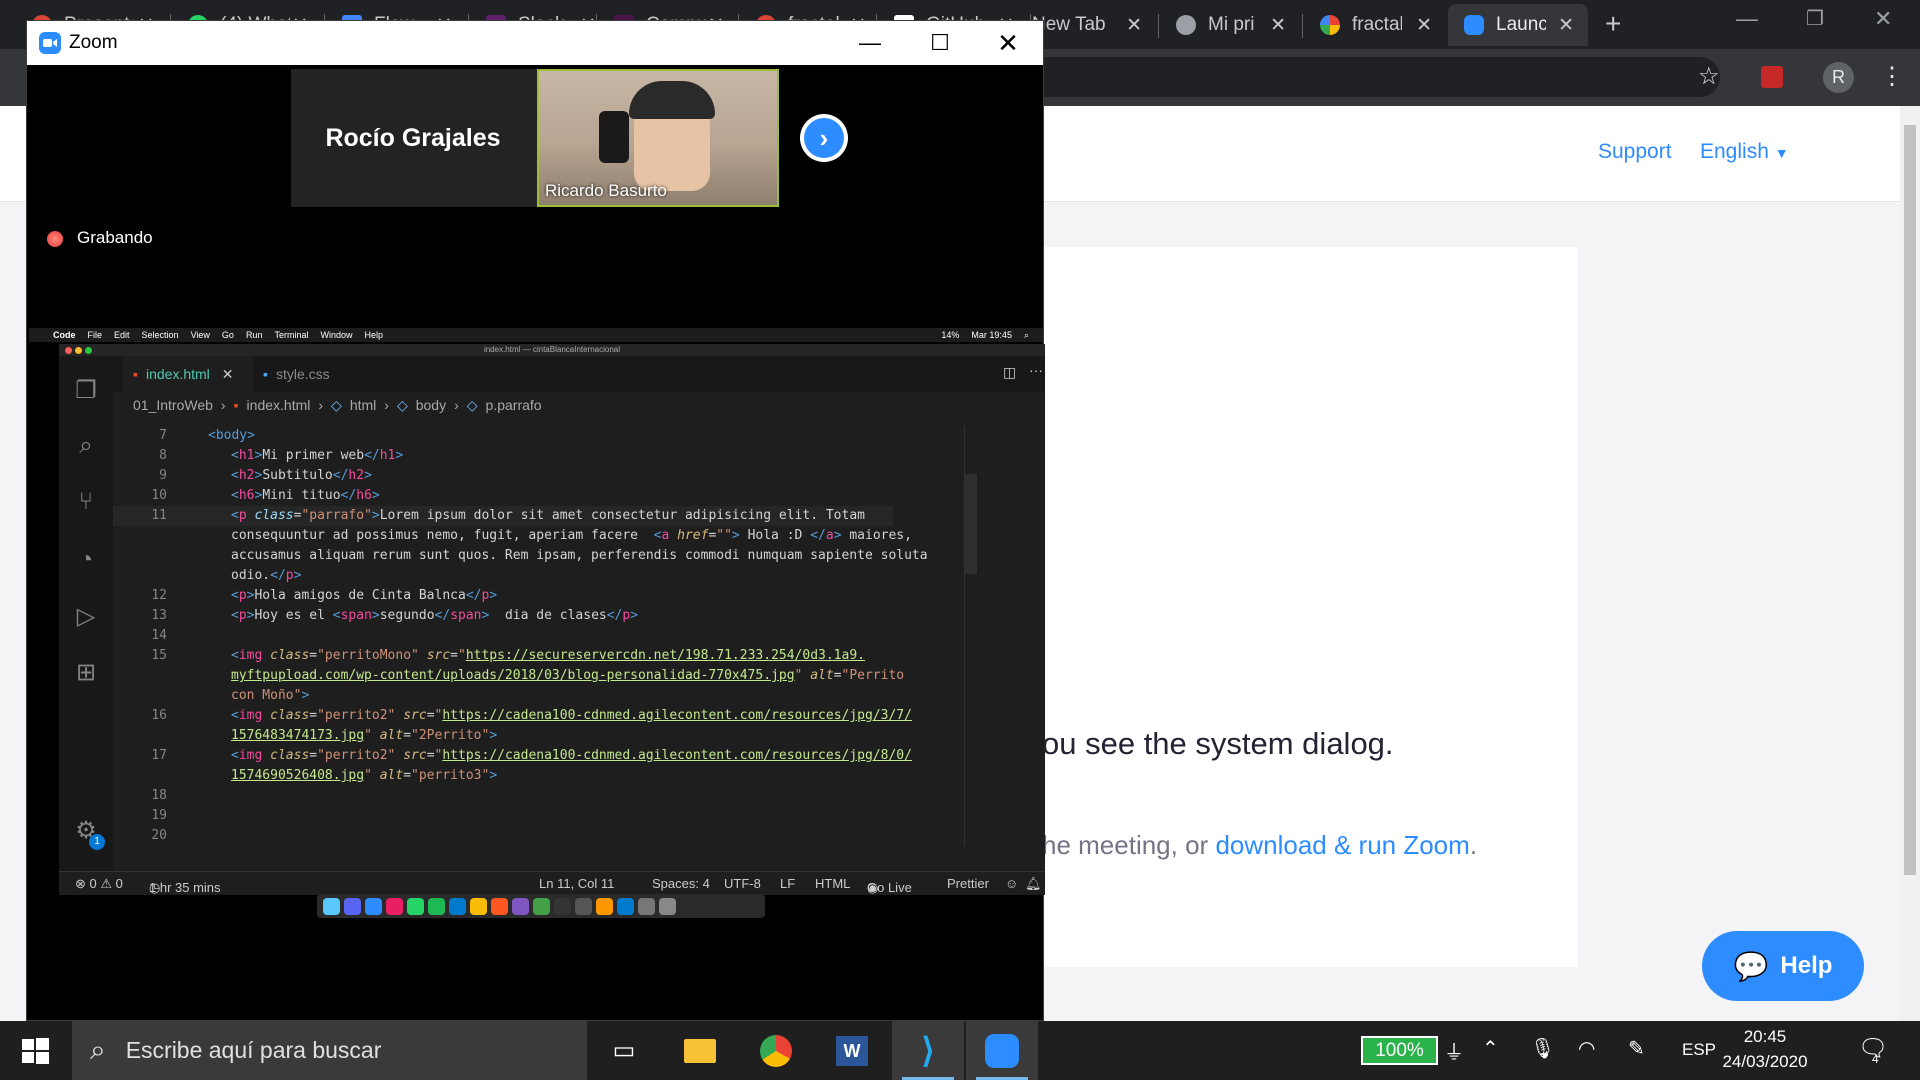  I want to click on windows-start-icon, so click(35, 1051).